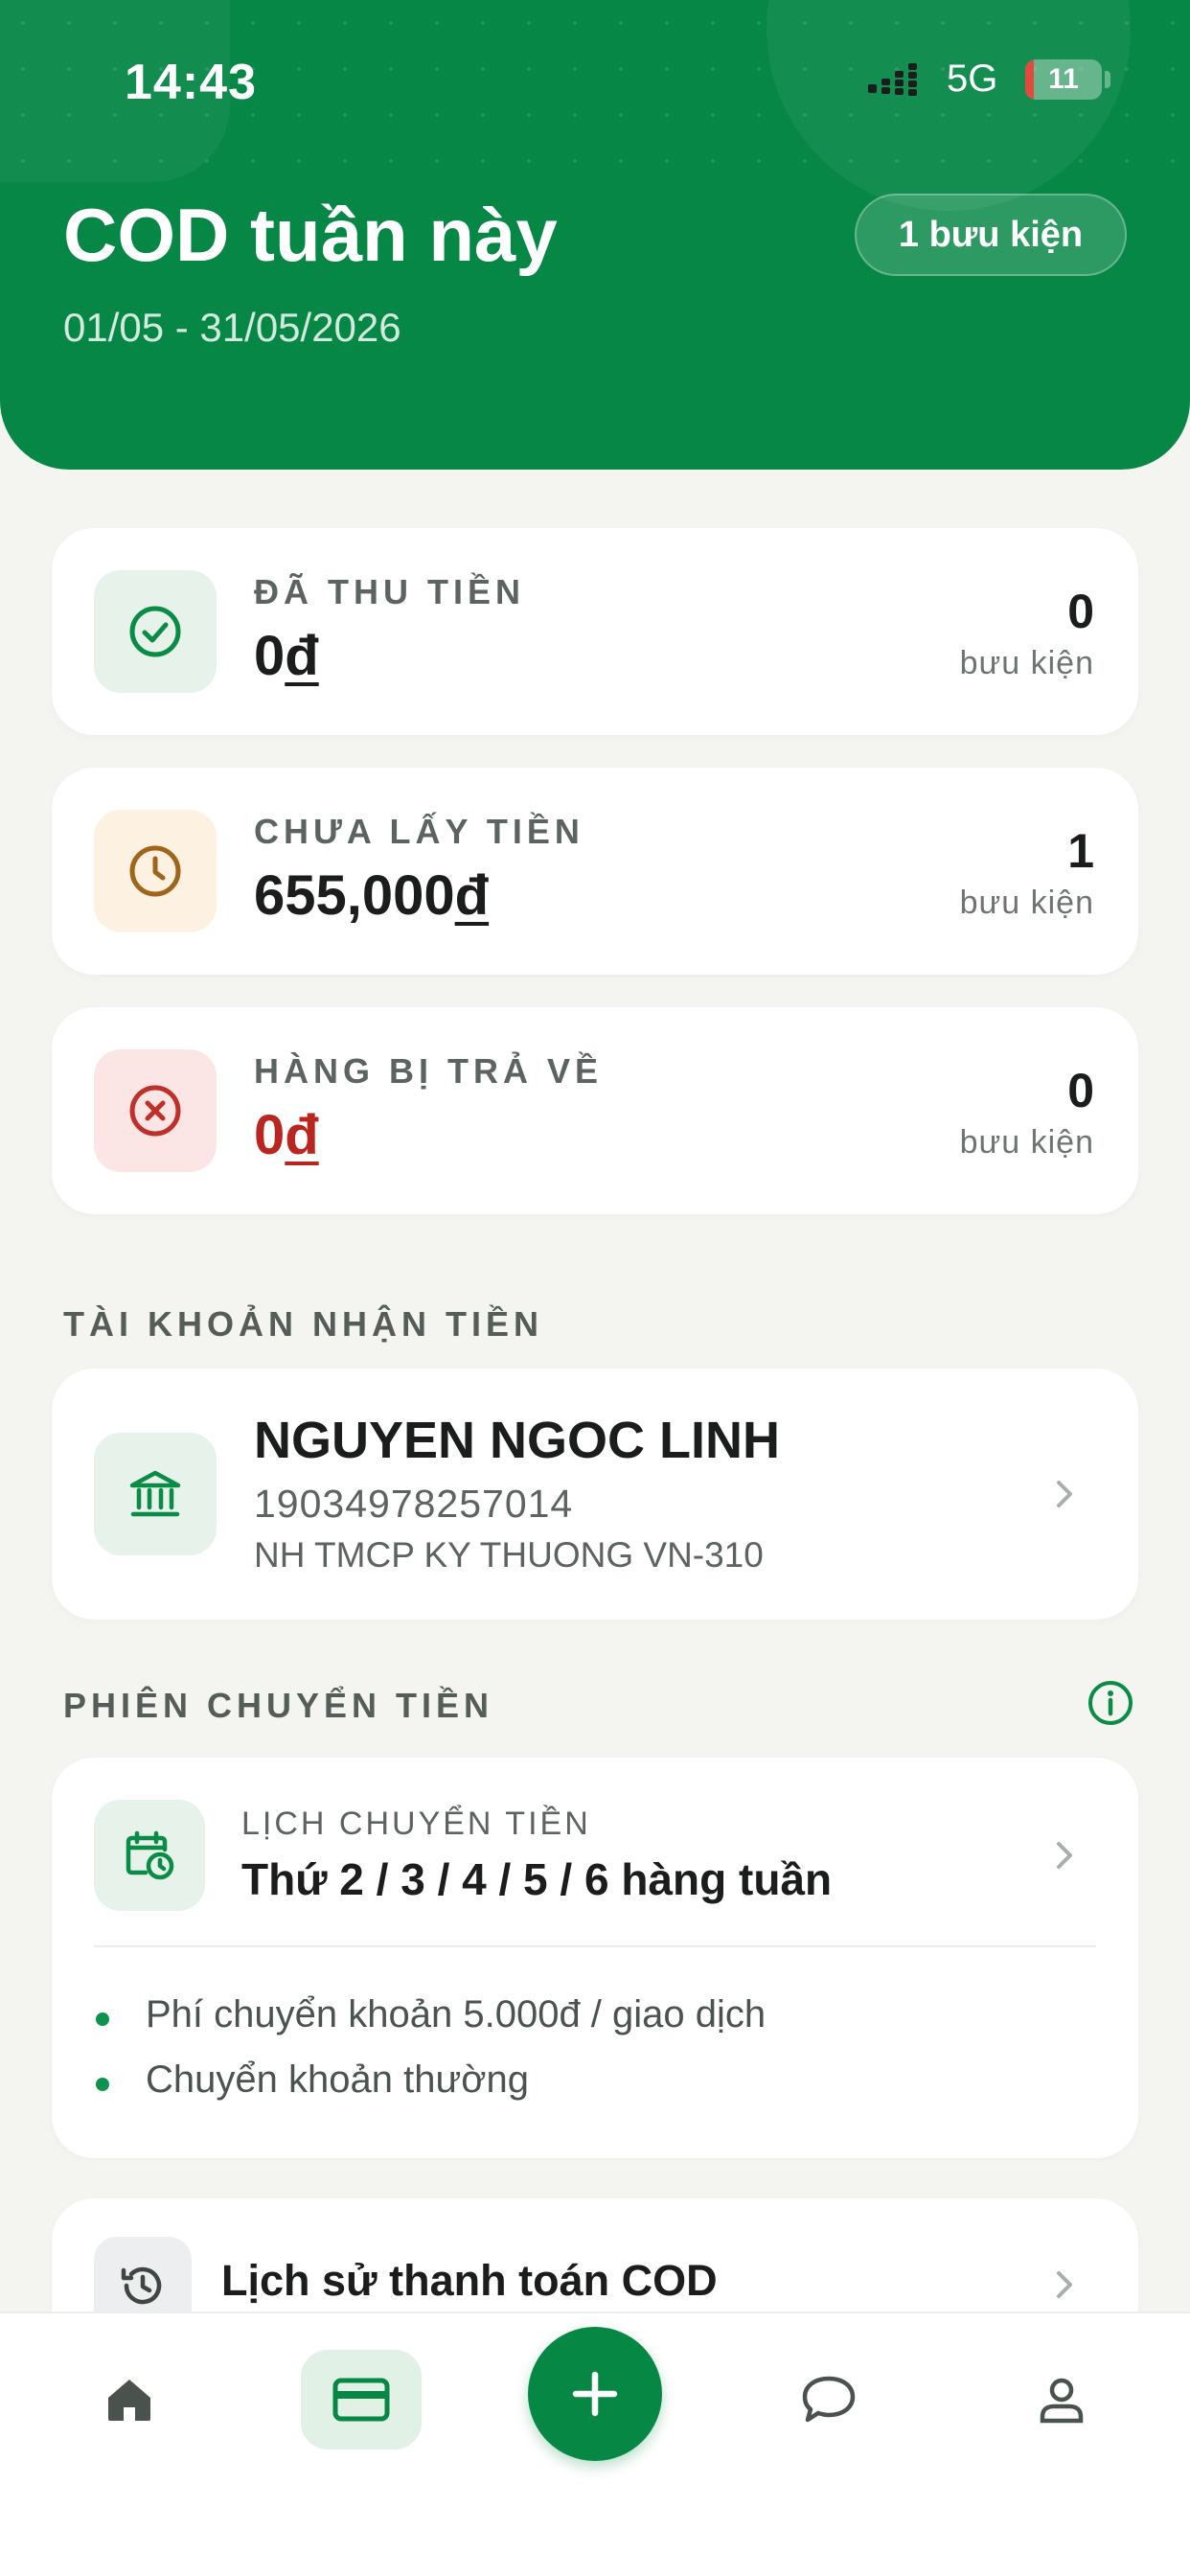 This screenshot has height=2576, width=1190. What do you see at coordinates (1107, 79) in the screenshot?
I see `battery-tip` at bounding box center [1107, 79].